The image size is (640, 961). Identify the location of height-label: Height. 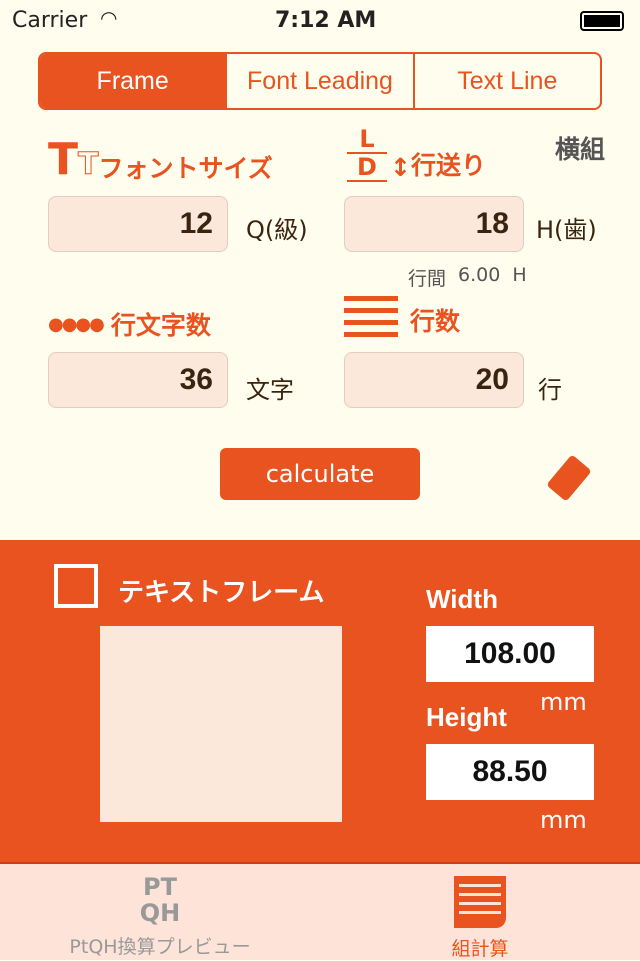
(466, 717).